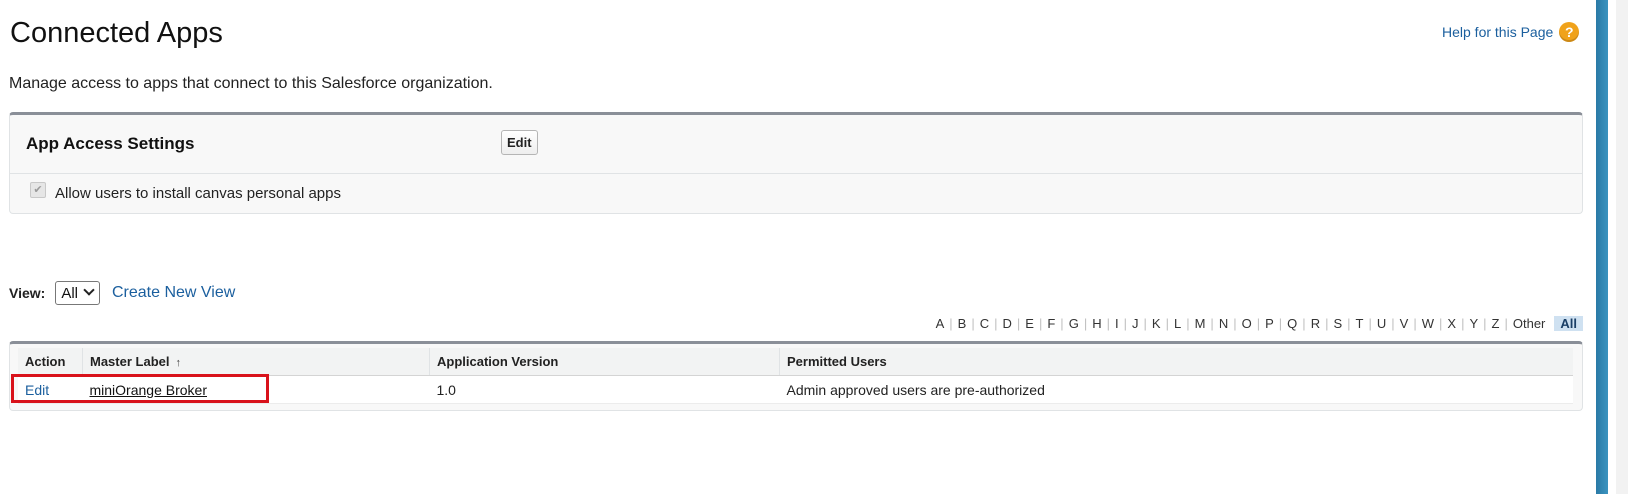 Image resolution: width=1628 pixels, height=494 pixels. I want to click on view-select: All, so click(77, 293).